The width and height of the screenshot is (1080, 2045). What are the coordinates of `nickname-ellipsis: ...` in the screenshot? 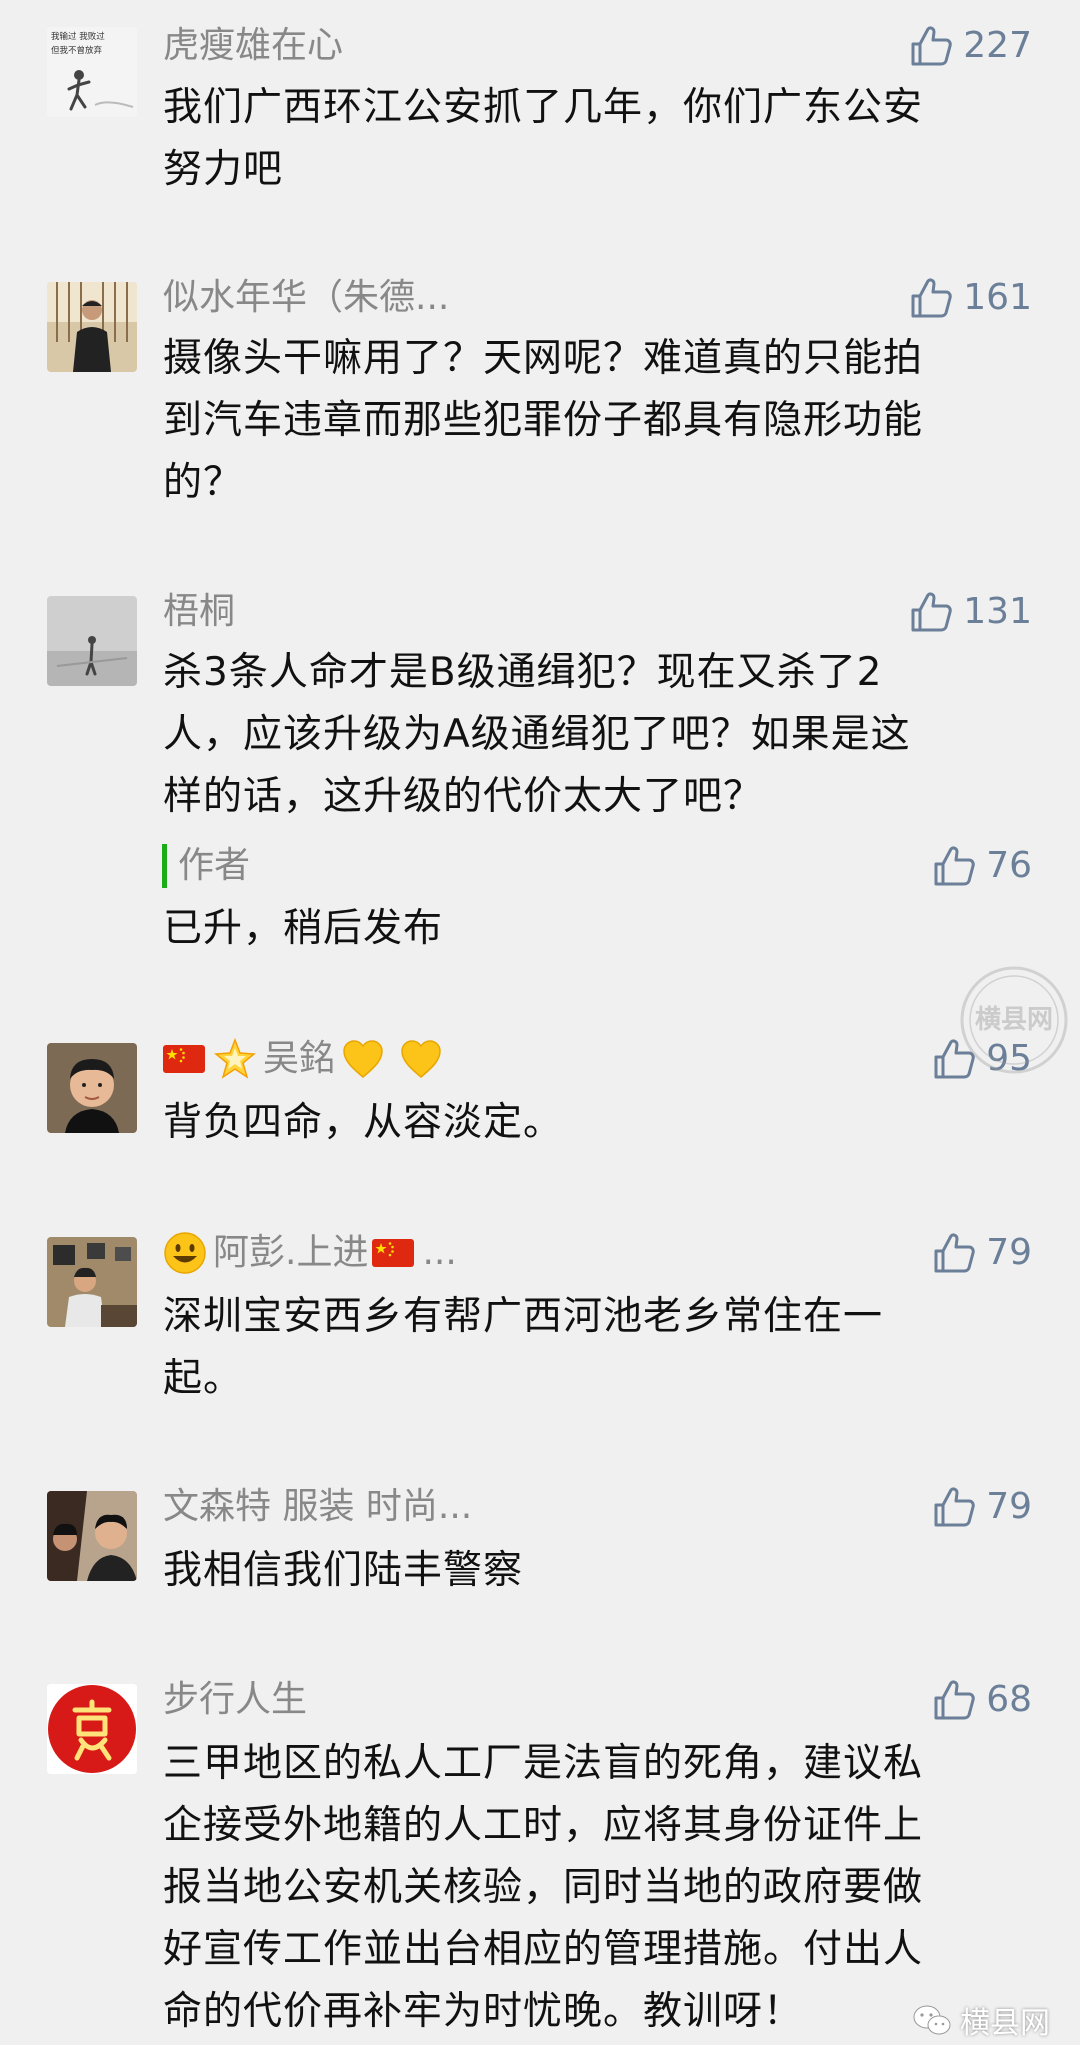 It's located at (439, 1252).